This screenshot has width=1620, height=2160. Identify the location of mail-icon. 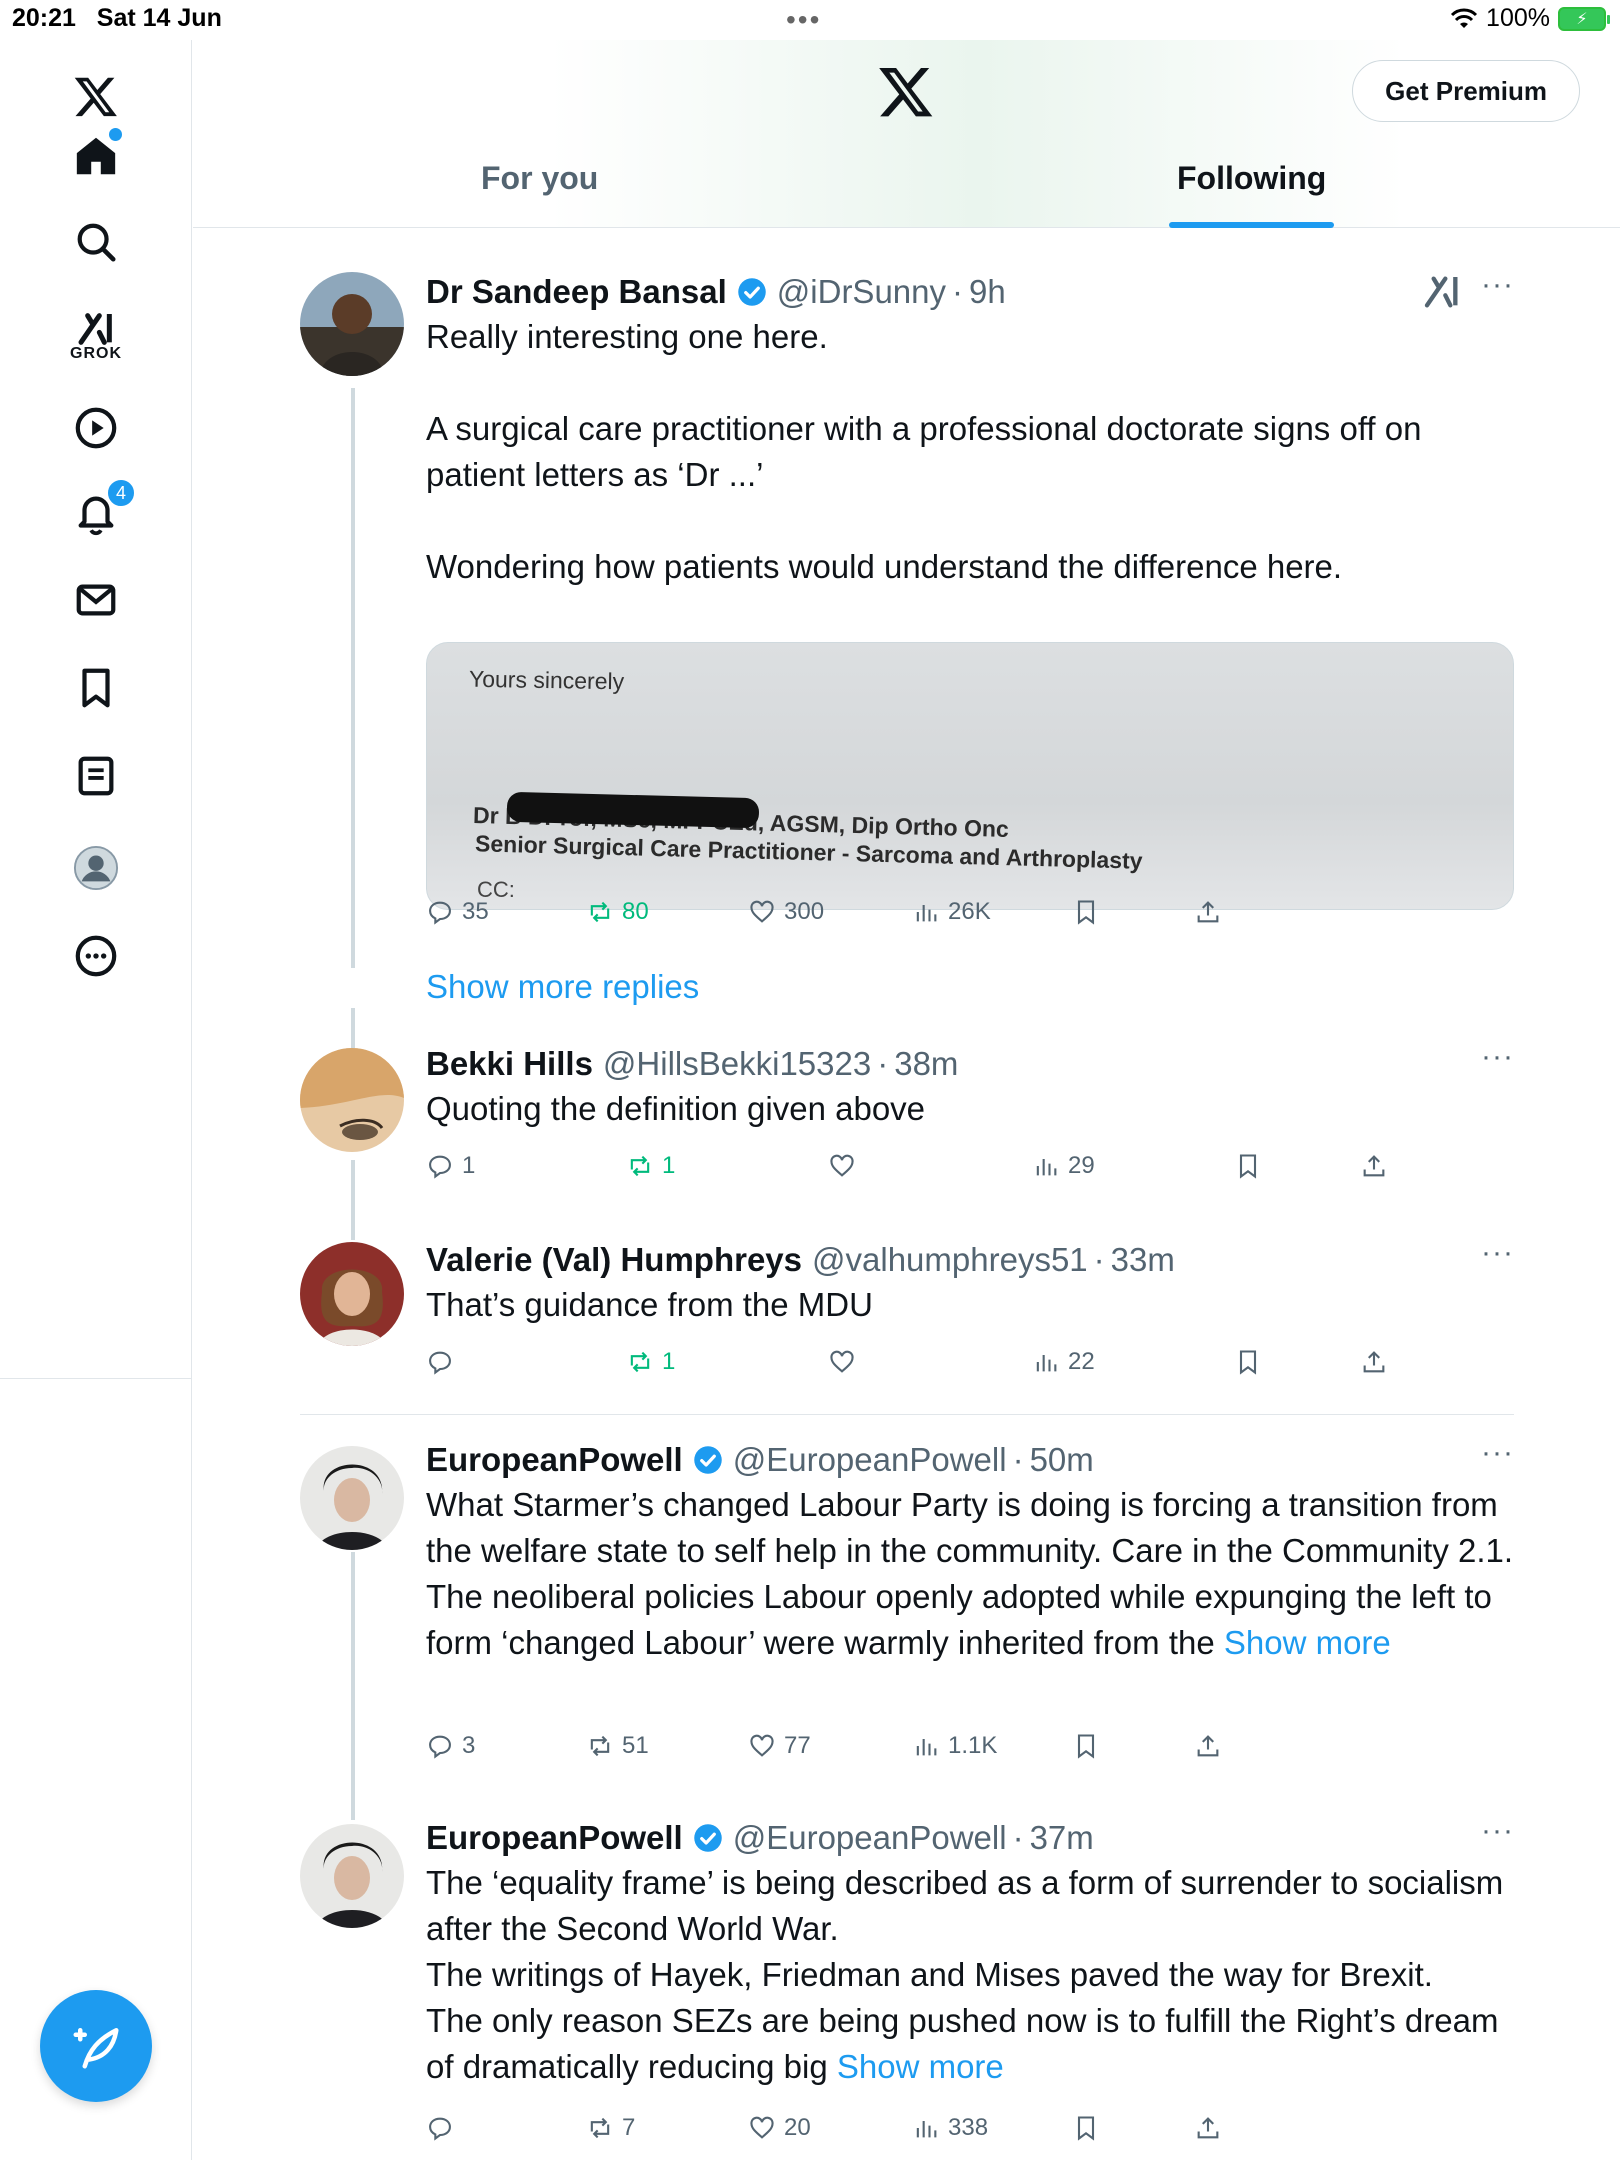
(96, 600).